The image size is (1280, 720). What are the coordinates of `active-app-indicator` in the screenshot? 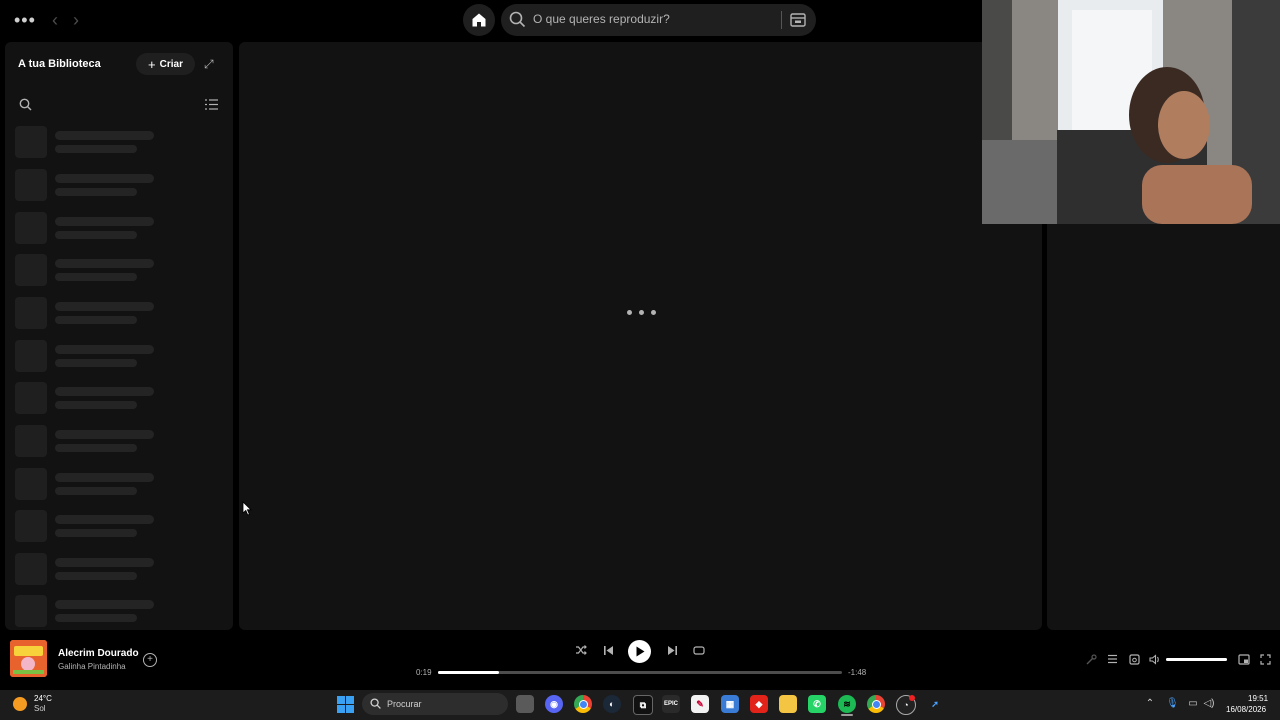 It's located at (847, 715).